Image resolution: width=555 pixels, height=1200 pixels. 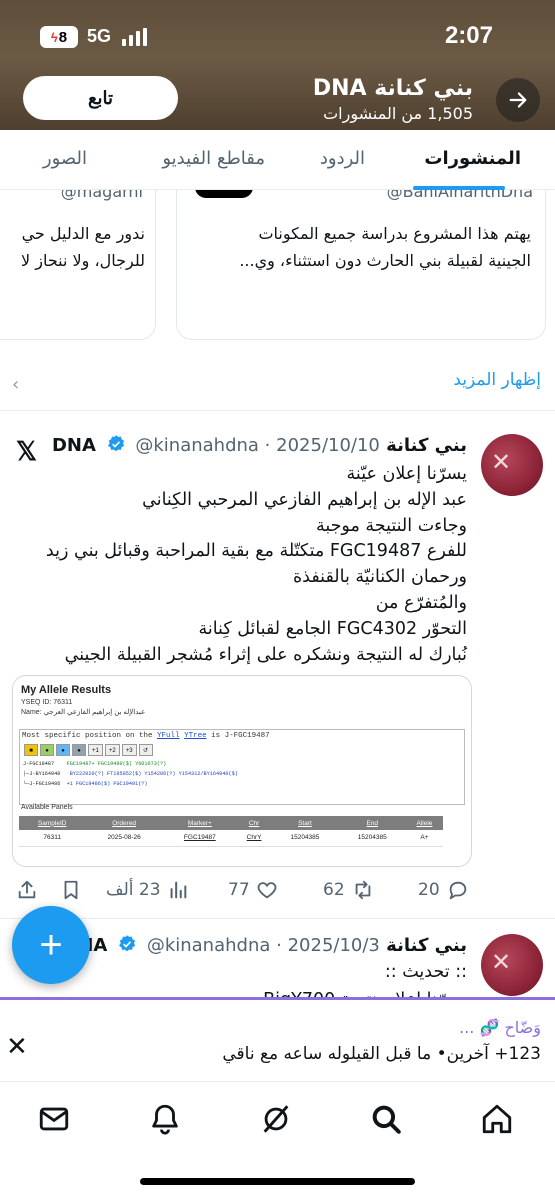 I want to click on home-icon, so click(x=497, y=1119).